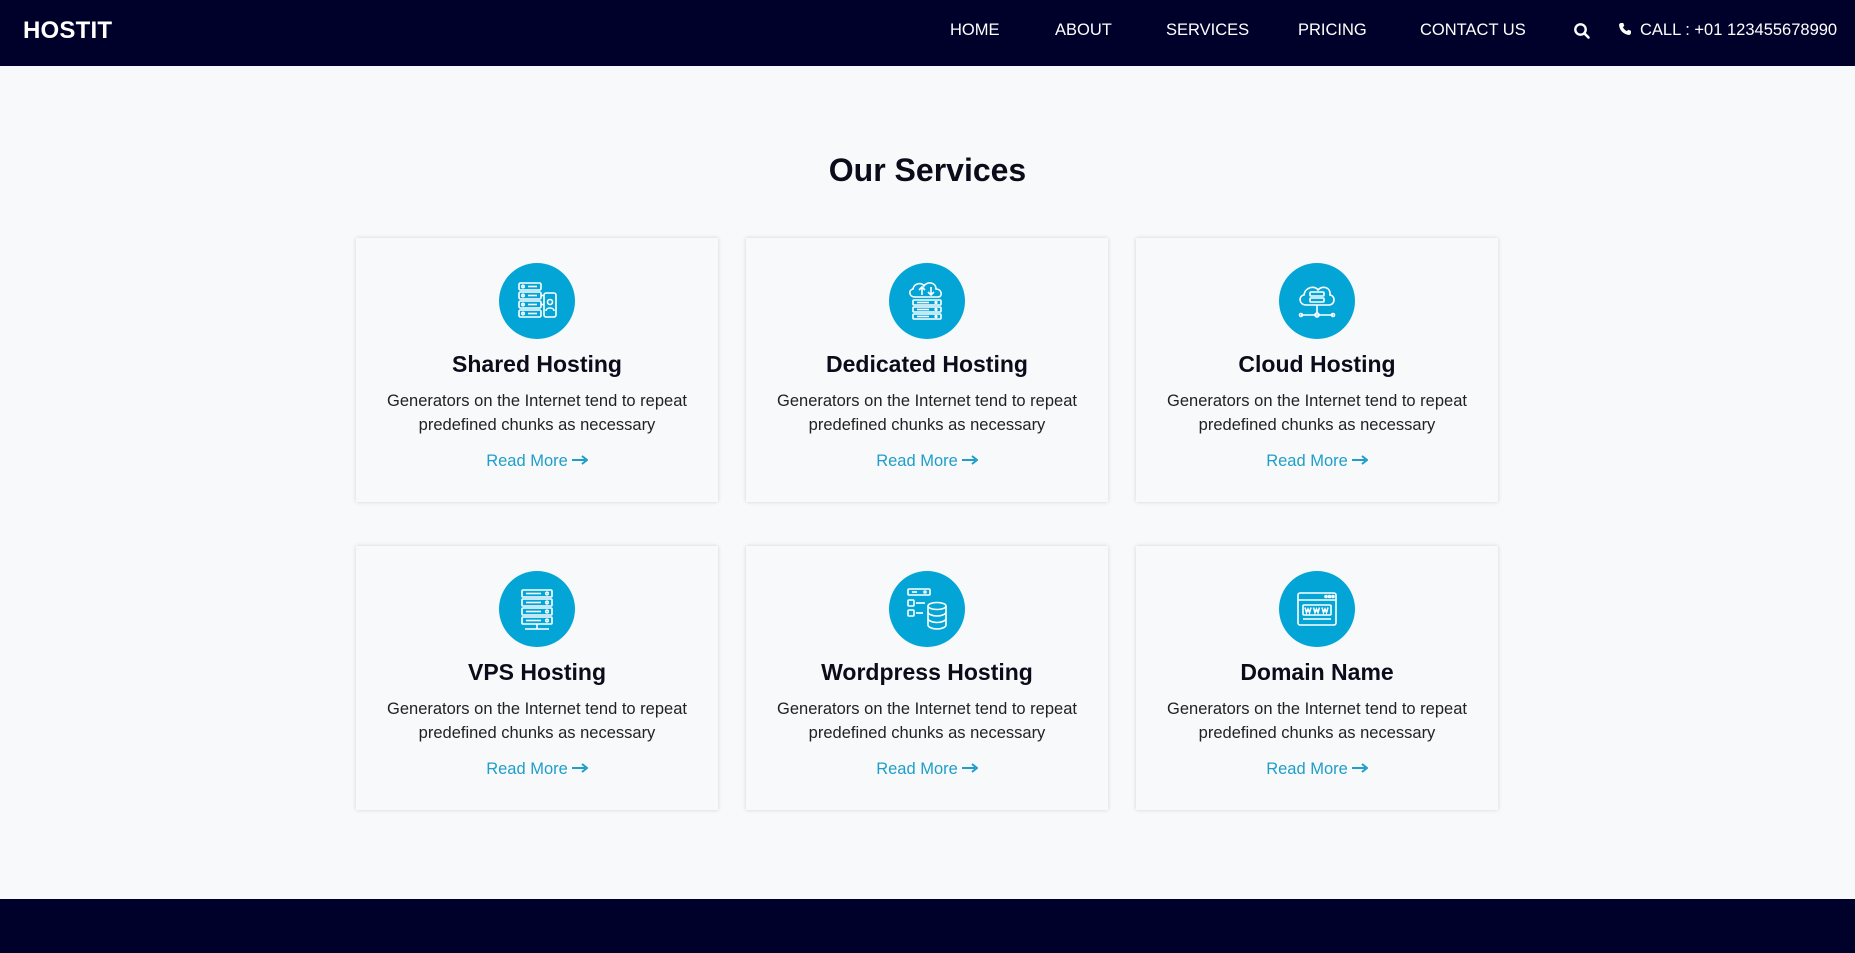 The image size is (1855, 953). What do you see at coordinates (1473, 30) in the screenshot?
I see `nav-contact-us: CONTACT US` at bounding box center [1473, 30].